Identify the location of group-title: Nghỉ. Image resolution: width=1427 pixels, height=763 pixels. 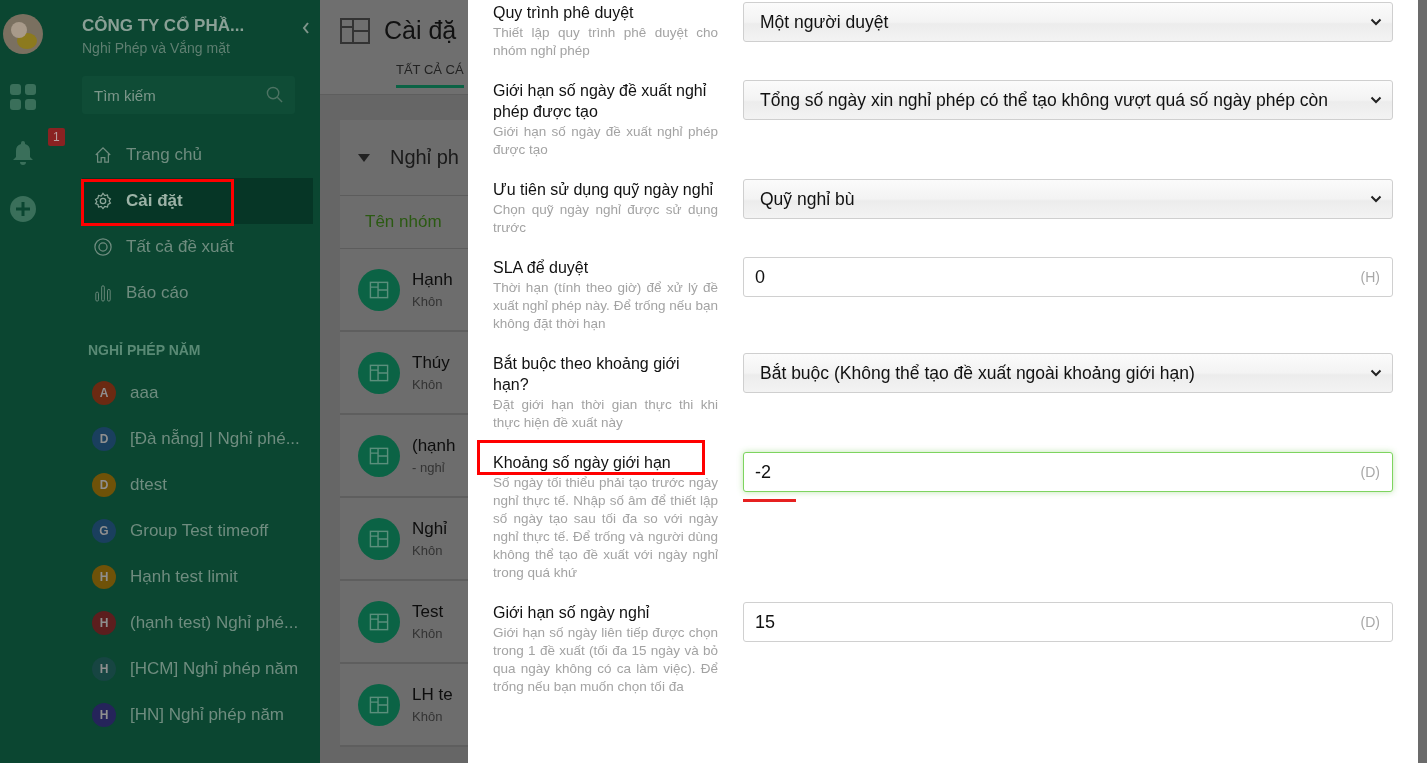
(429, 529).